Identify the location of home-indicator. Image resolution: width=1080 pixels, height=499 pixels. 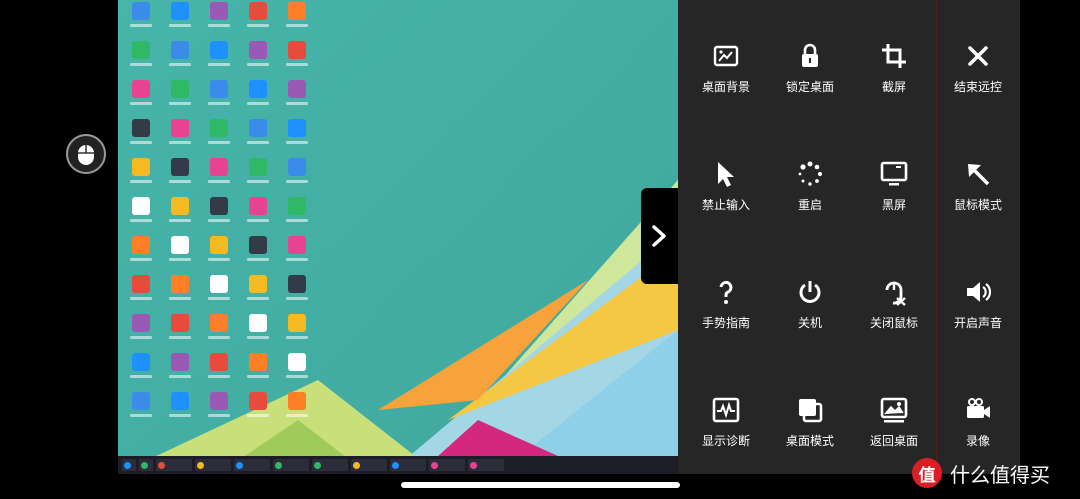
(540, 485).